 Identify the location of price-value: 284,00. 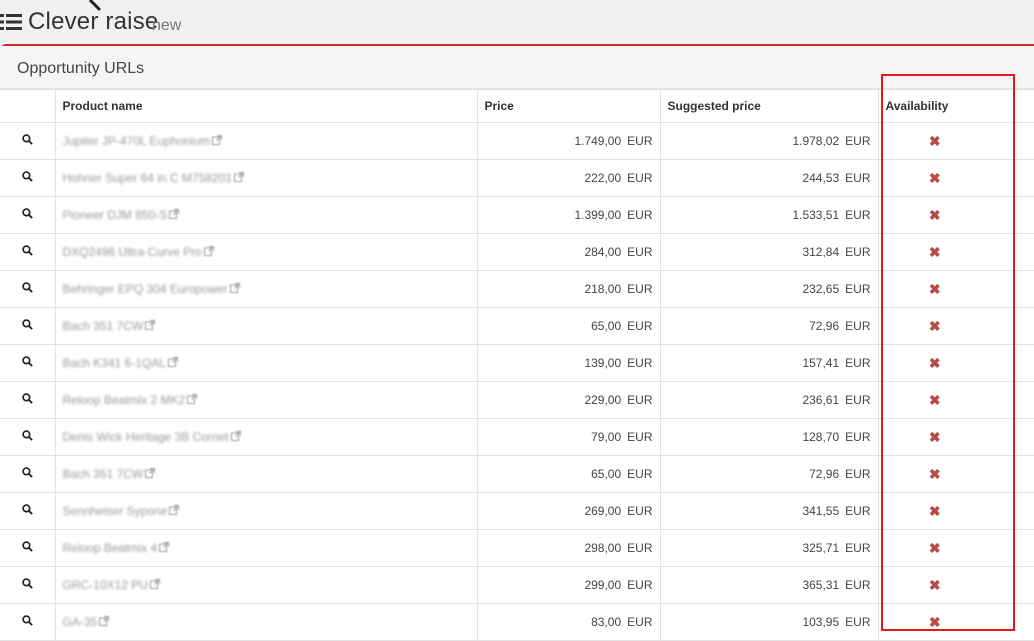
(603, 252).